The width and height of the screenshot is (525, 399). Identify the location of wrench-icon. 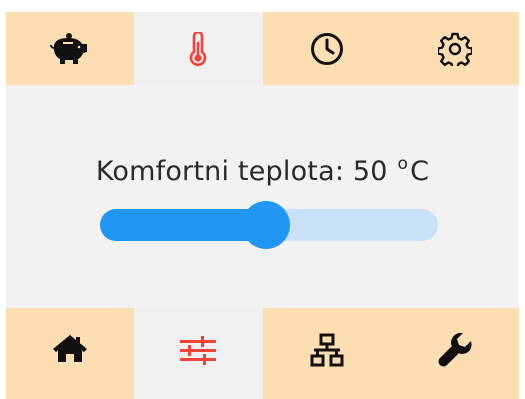
(455, 350).